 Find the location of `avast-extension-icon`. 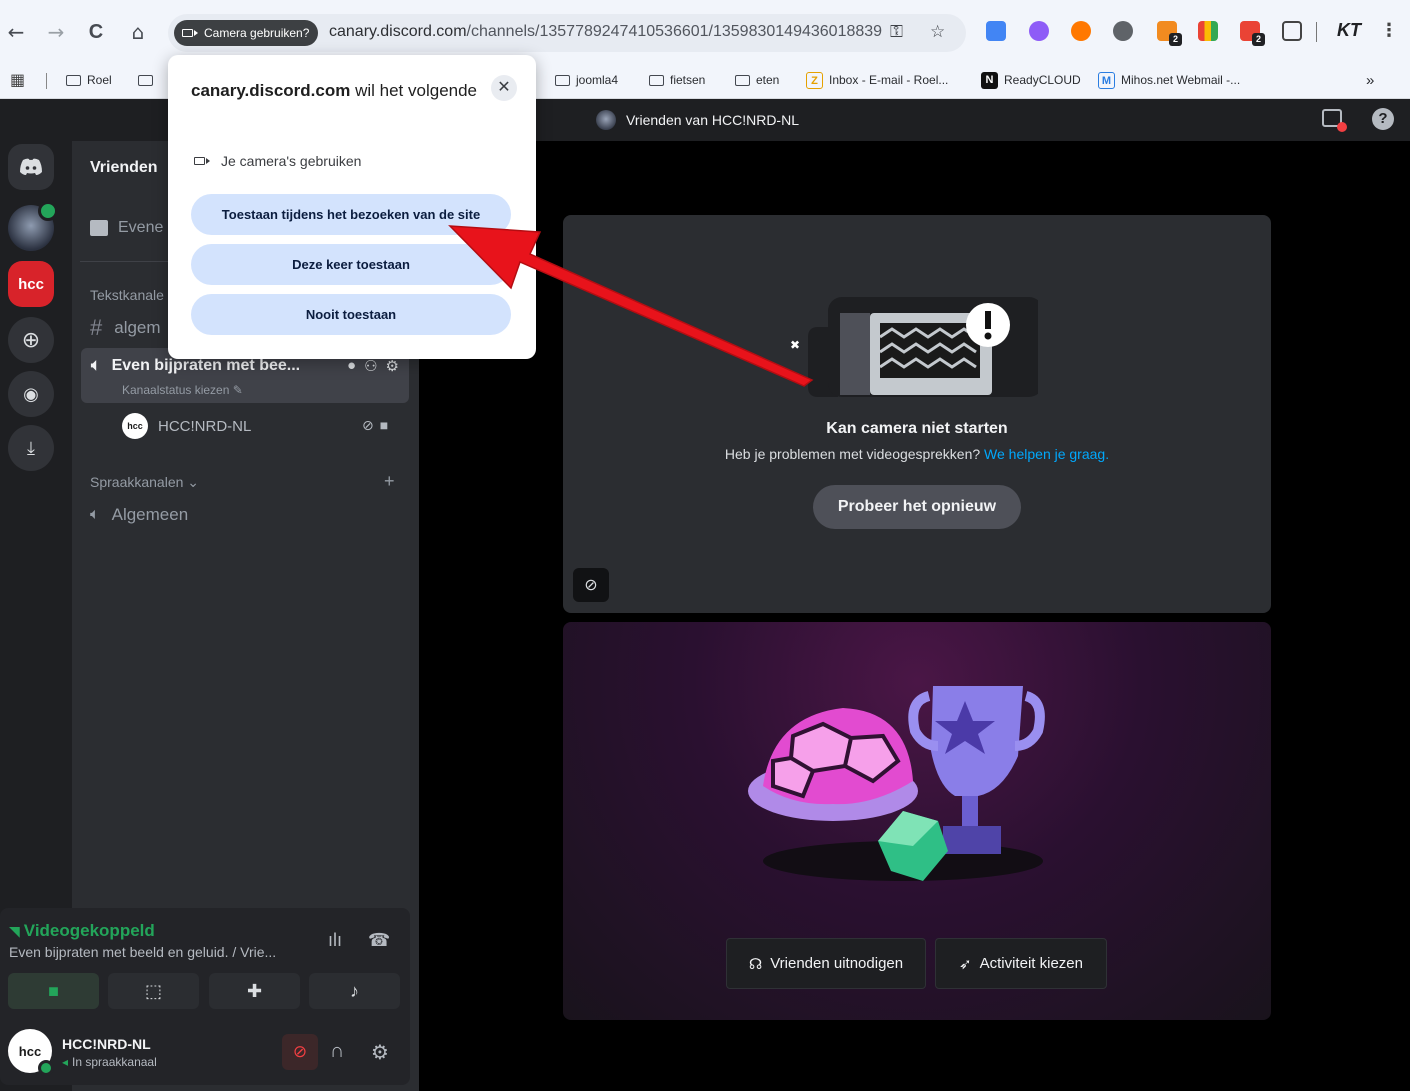

avast-extension-icon is located at coordinates (1081, 31).